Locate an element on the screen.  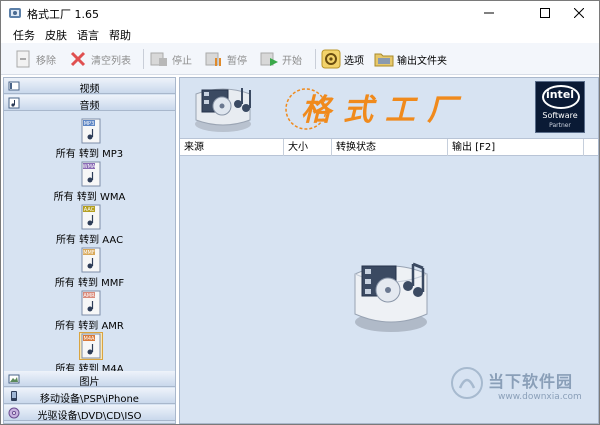
minimize-button is located at coordinates (489, 13).